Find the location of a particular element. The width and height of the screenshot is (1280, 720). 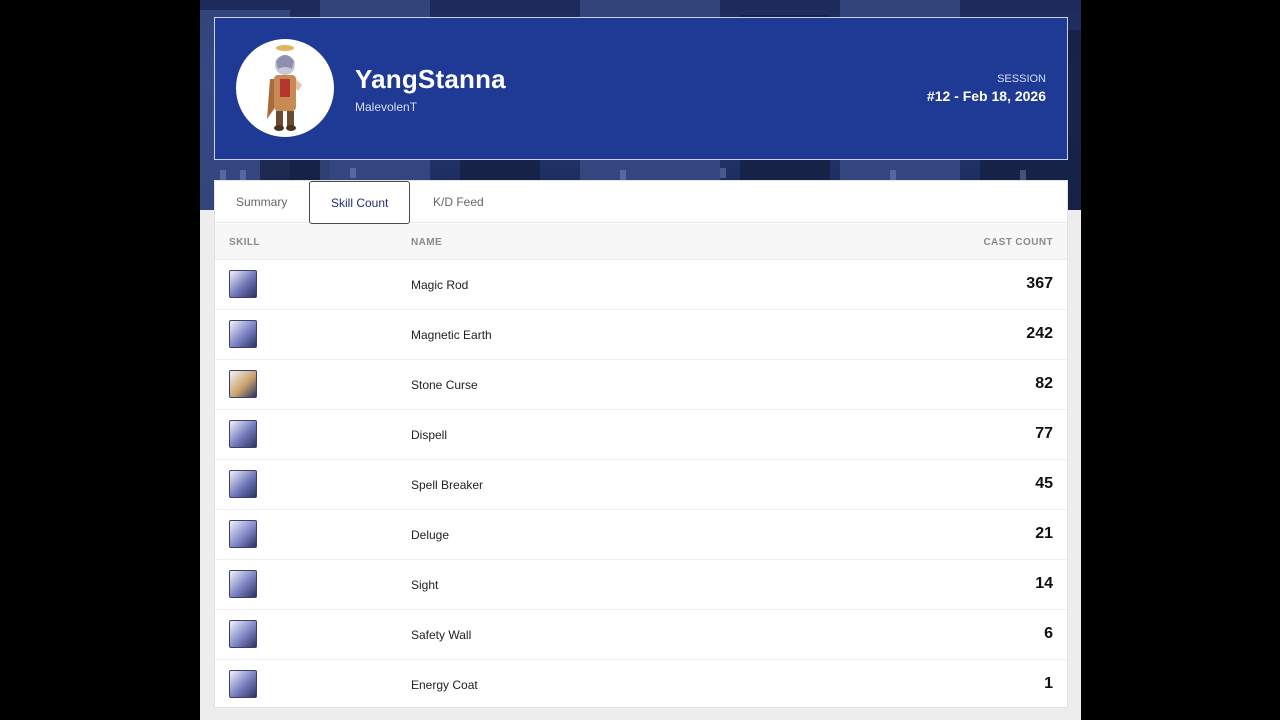

skill-name: Spell Breaker is located at coordinates (447, 485).